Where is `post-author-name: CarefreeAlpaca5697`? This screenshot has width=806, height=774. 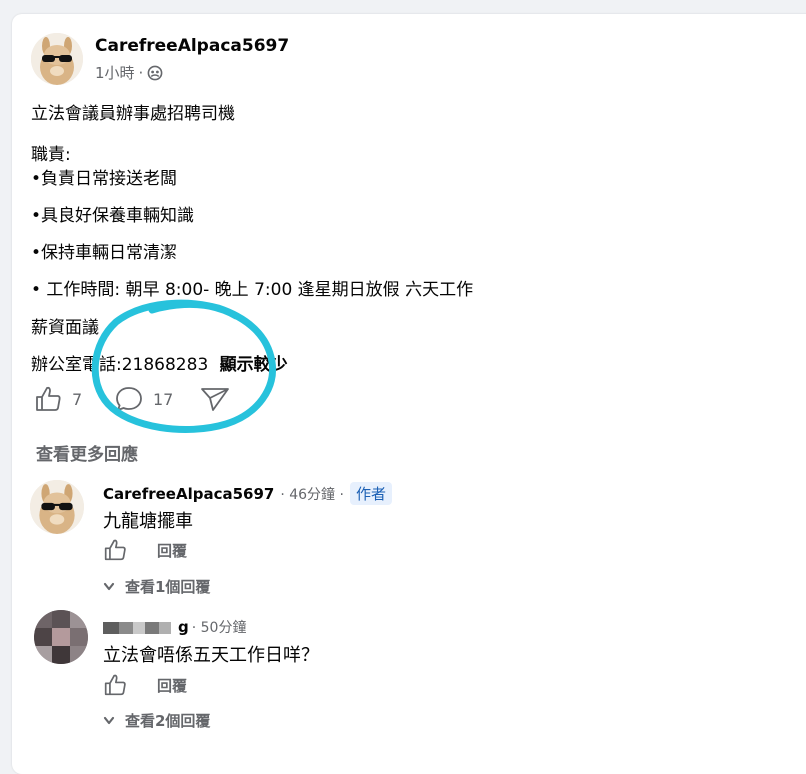 post-author-name: CarefreeAlpaca5697 is located at coordinates (192, 46).